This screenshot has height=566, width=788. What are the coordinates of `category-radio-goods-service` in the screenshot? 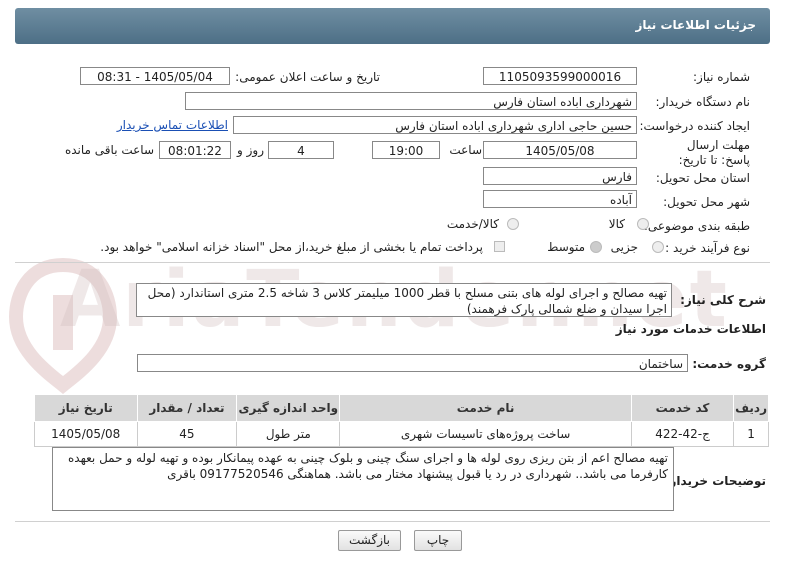 It's located at (513, 224).